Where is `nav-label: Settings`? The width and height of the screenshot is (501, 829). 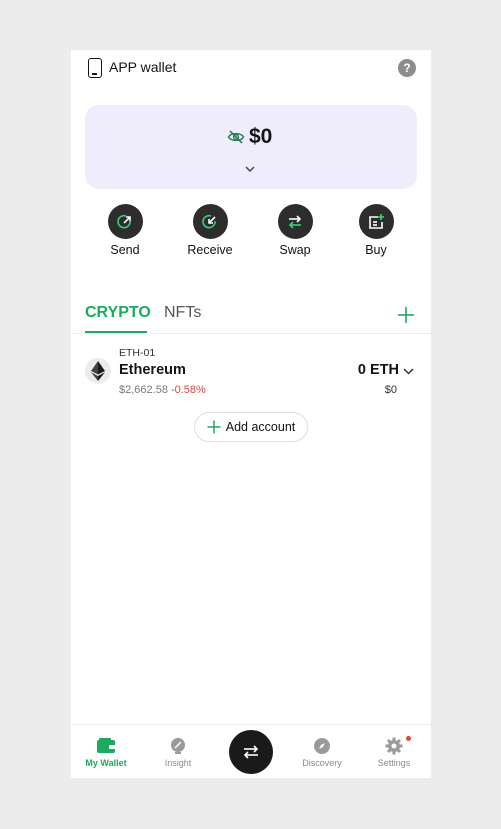 nav-label: Settings is located at coordinates (394, 763).